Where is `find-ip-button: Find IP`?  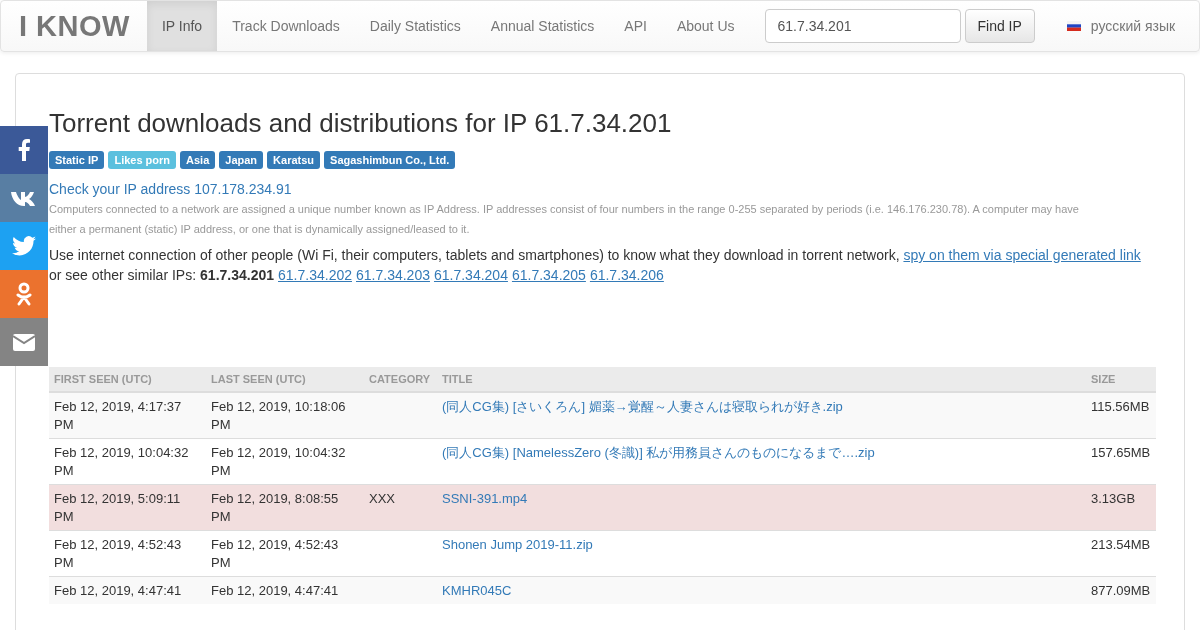 find-ip-button: Find IP is located at coordinates (999, 26).